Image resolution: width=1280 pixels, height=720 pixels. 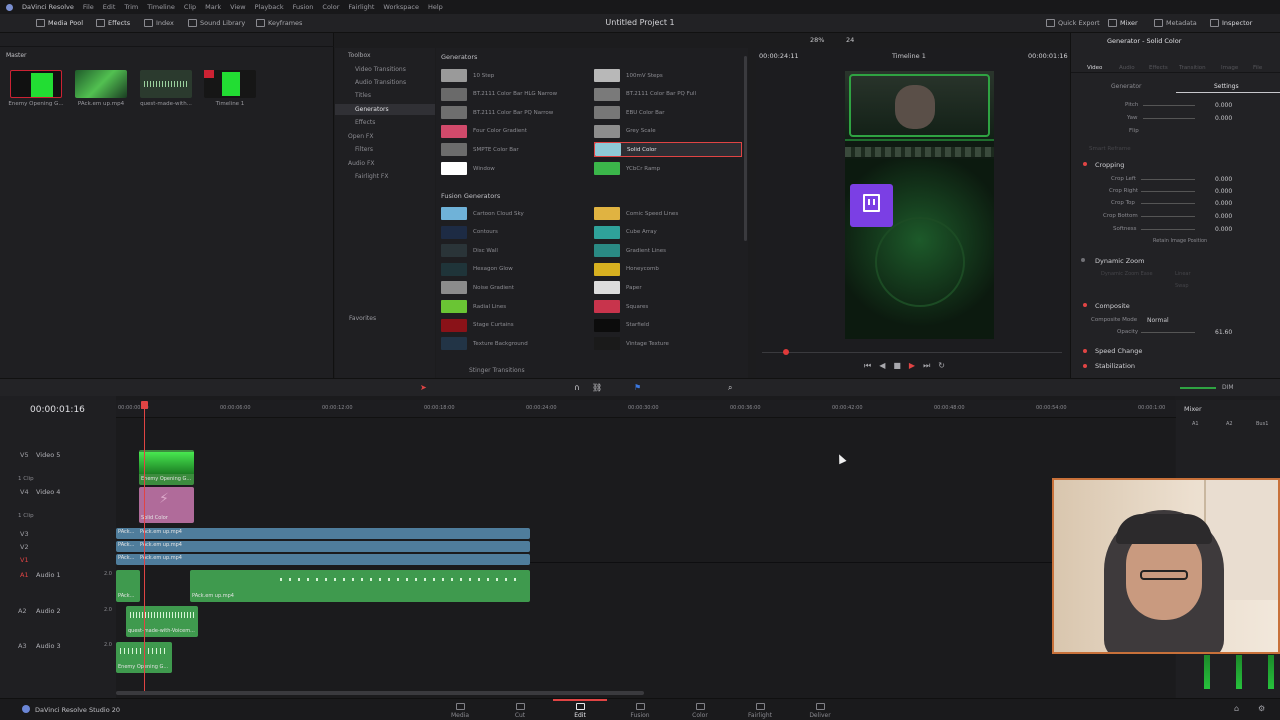 I want to click on metadata-button: Metadata, so click(x=1175, y=23).